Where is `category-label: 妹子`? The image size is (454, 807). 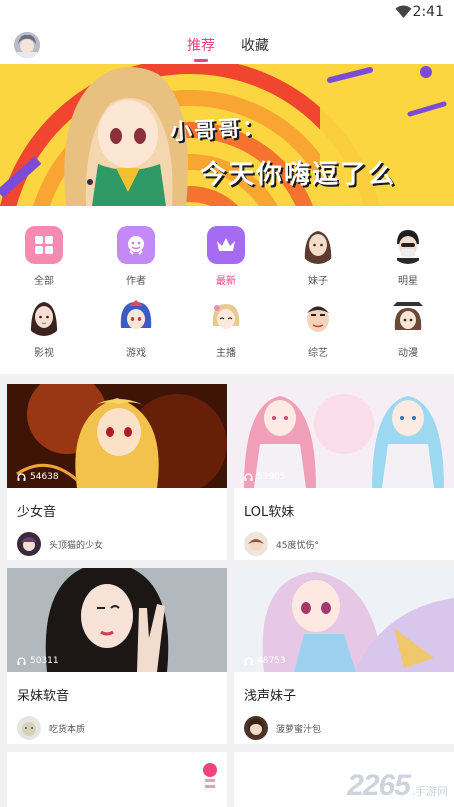
category-label: 妹子 is located at coordinates (318, 281).